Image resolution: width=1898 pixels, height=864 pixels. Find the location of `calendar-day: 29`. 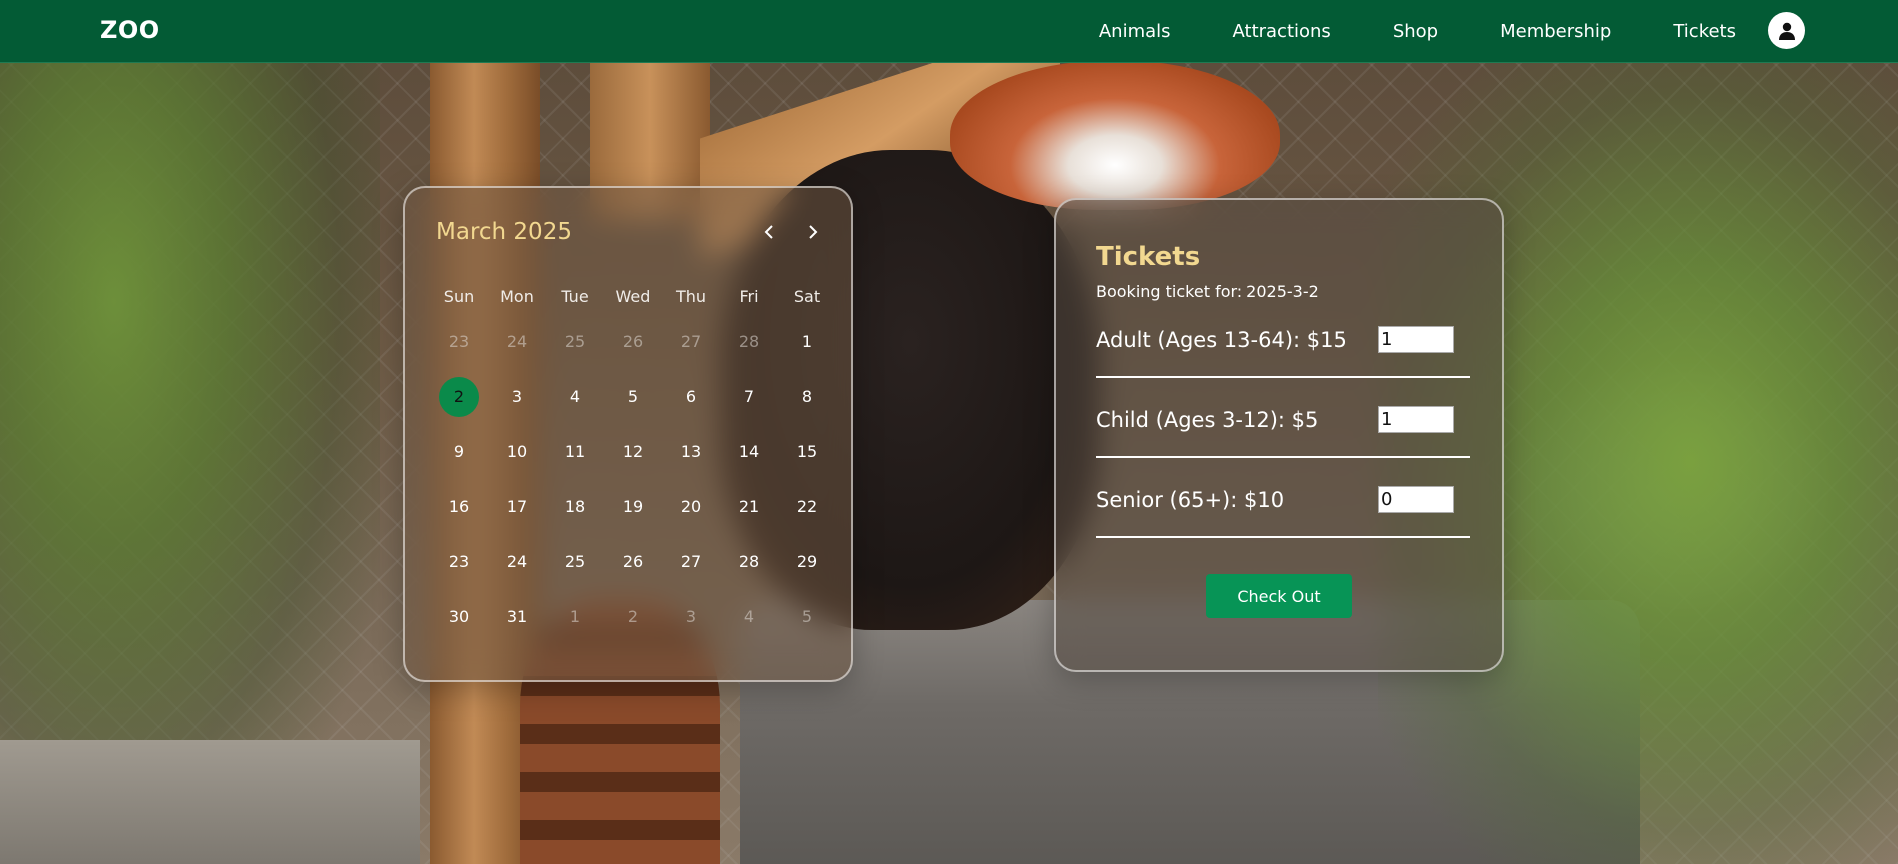

calendar-day: 29 is located at coordinates (807, 562).